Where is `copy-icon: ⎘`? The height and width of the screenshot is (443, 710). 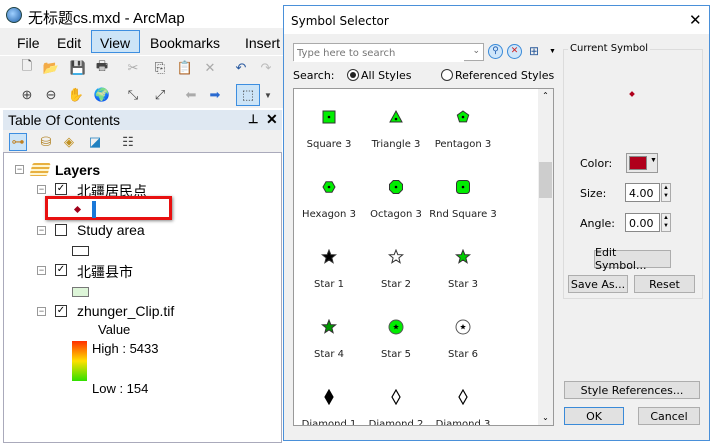 copy-icon: ⎘ is located at coordinates (160, 68).